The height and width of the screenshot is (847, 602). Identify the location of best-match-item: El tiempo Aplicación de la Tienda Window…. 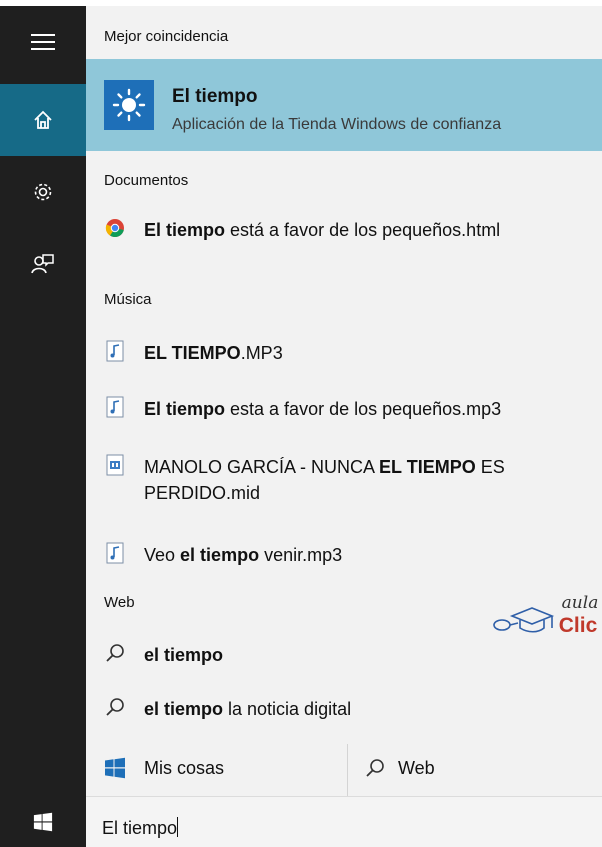
(344, 105).